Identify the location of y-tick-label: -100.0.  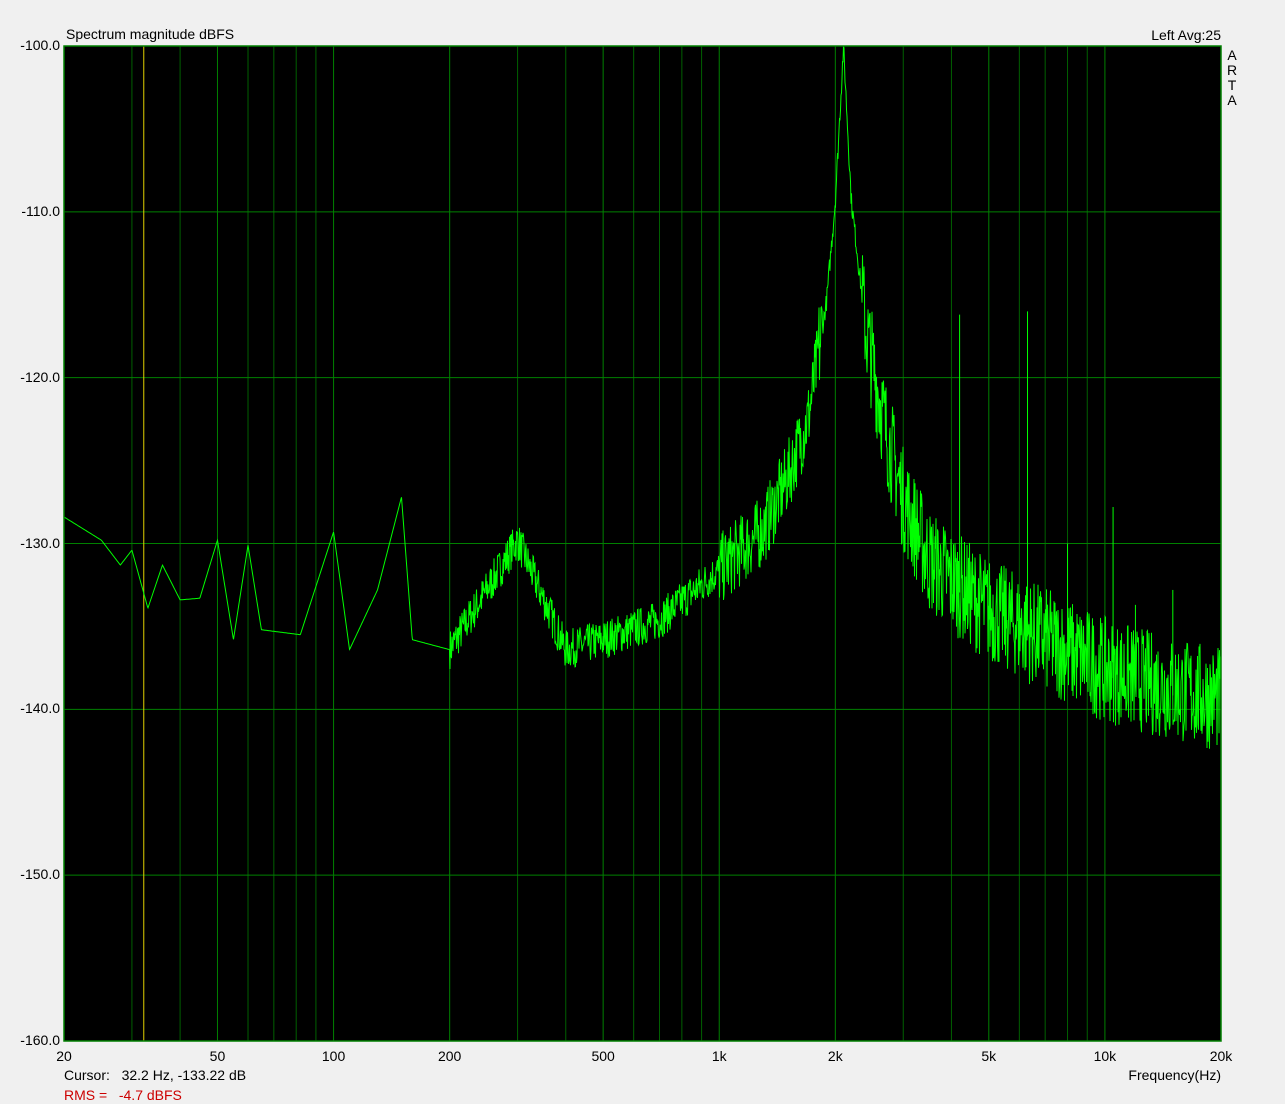
(40, 45).